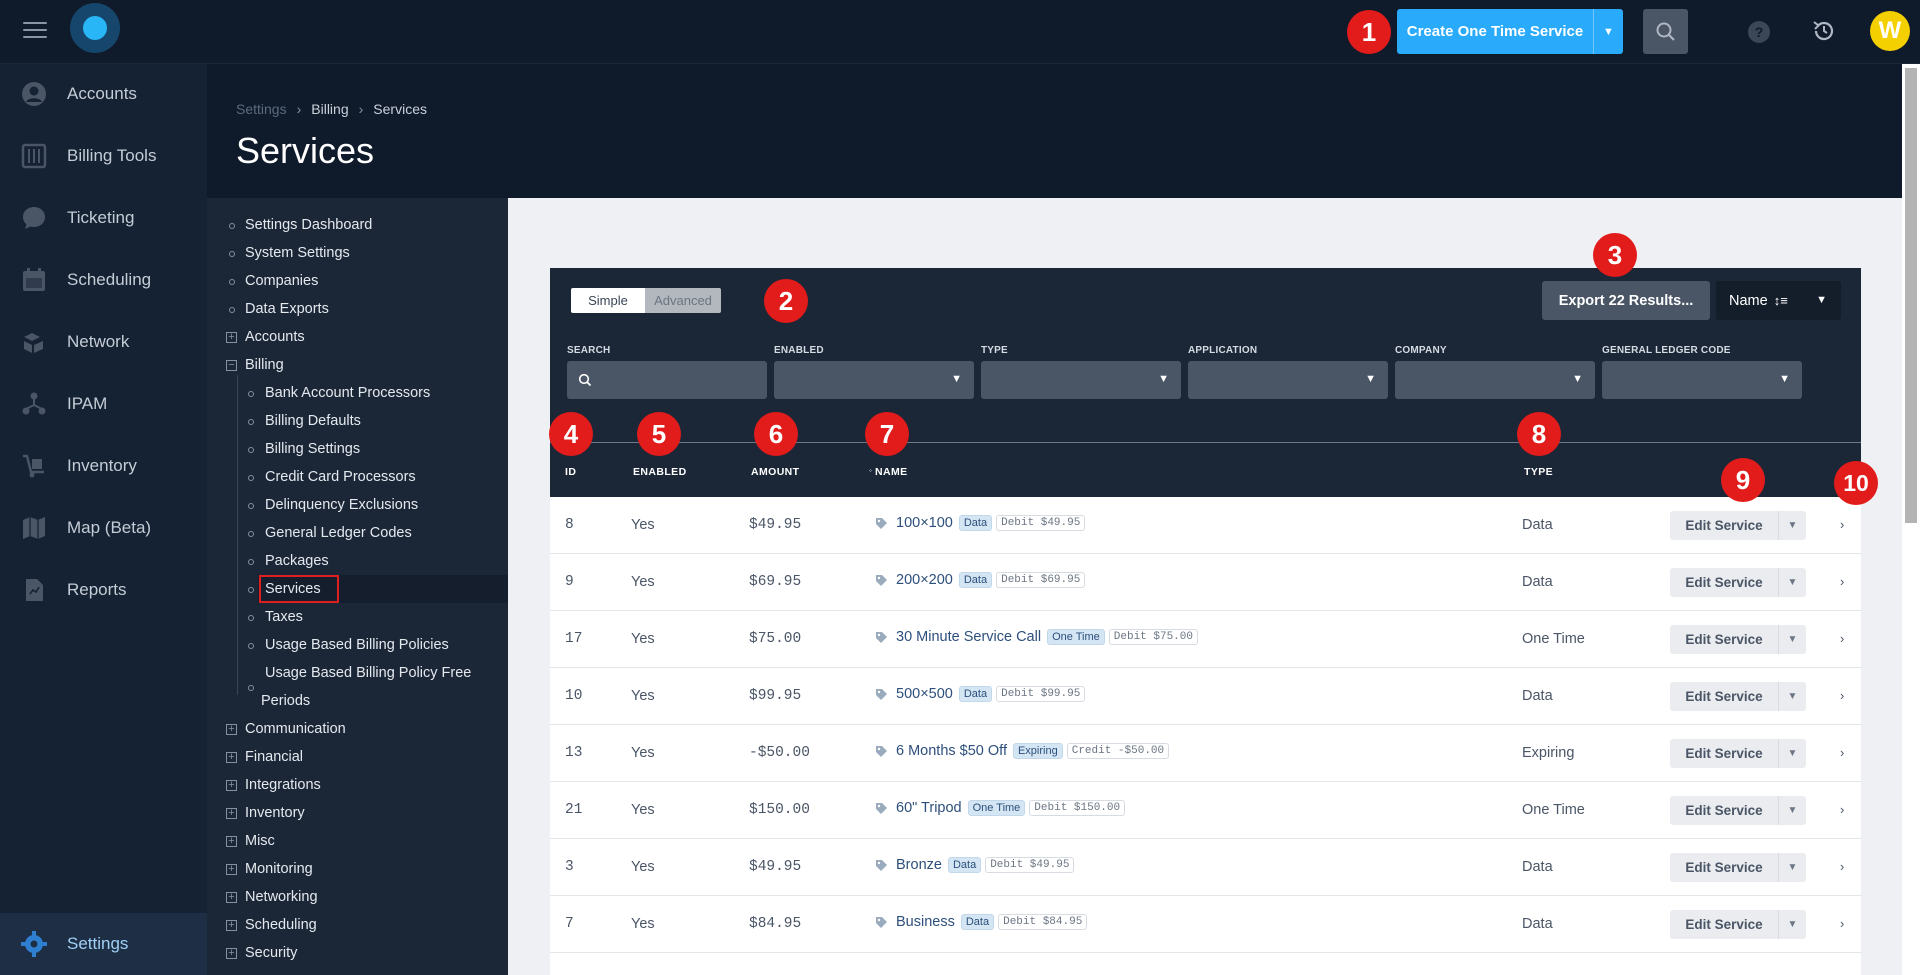 Image resolution: width=1920 pixels, height=975 pixels. I want to click on tree-item-companies: Companies, so click(281, 281).